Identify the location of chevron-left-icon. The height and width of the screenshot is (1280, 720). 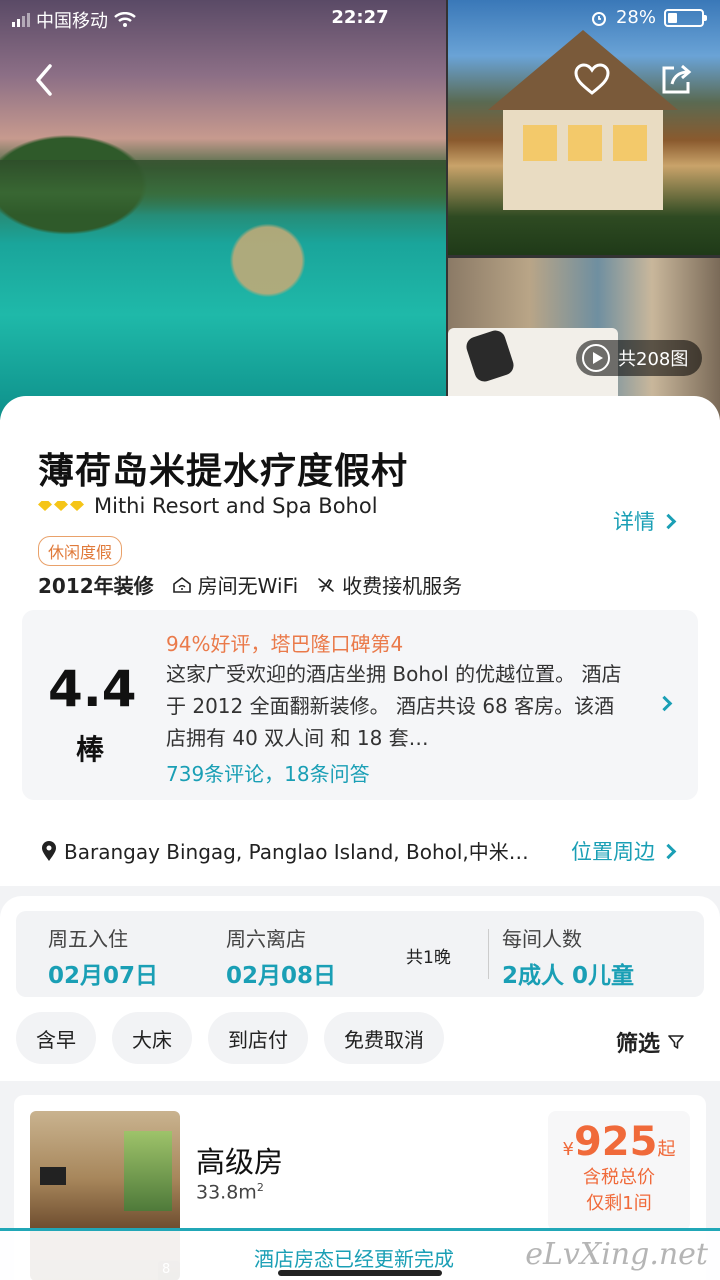
(44, 80).